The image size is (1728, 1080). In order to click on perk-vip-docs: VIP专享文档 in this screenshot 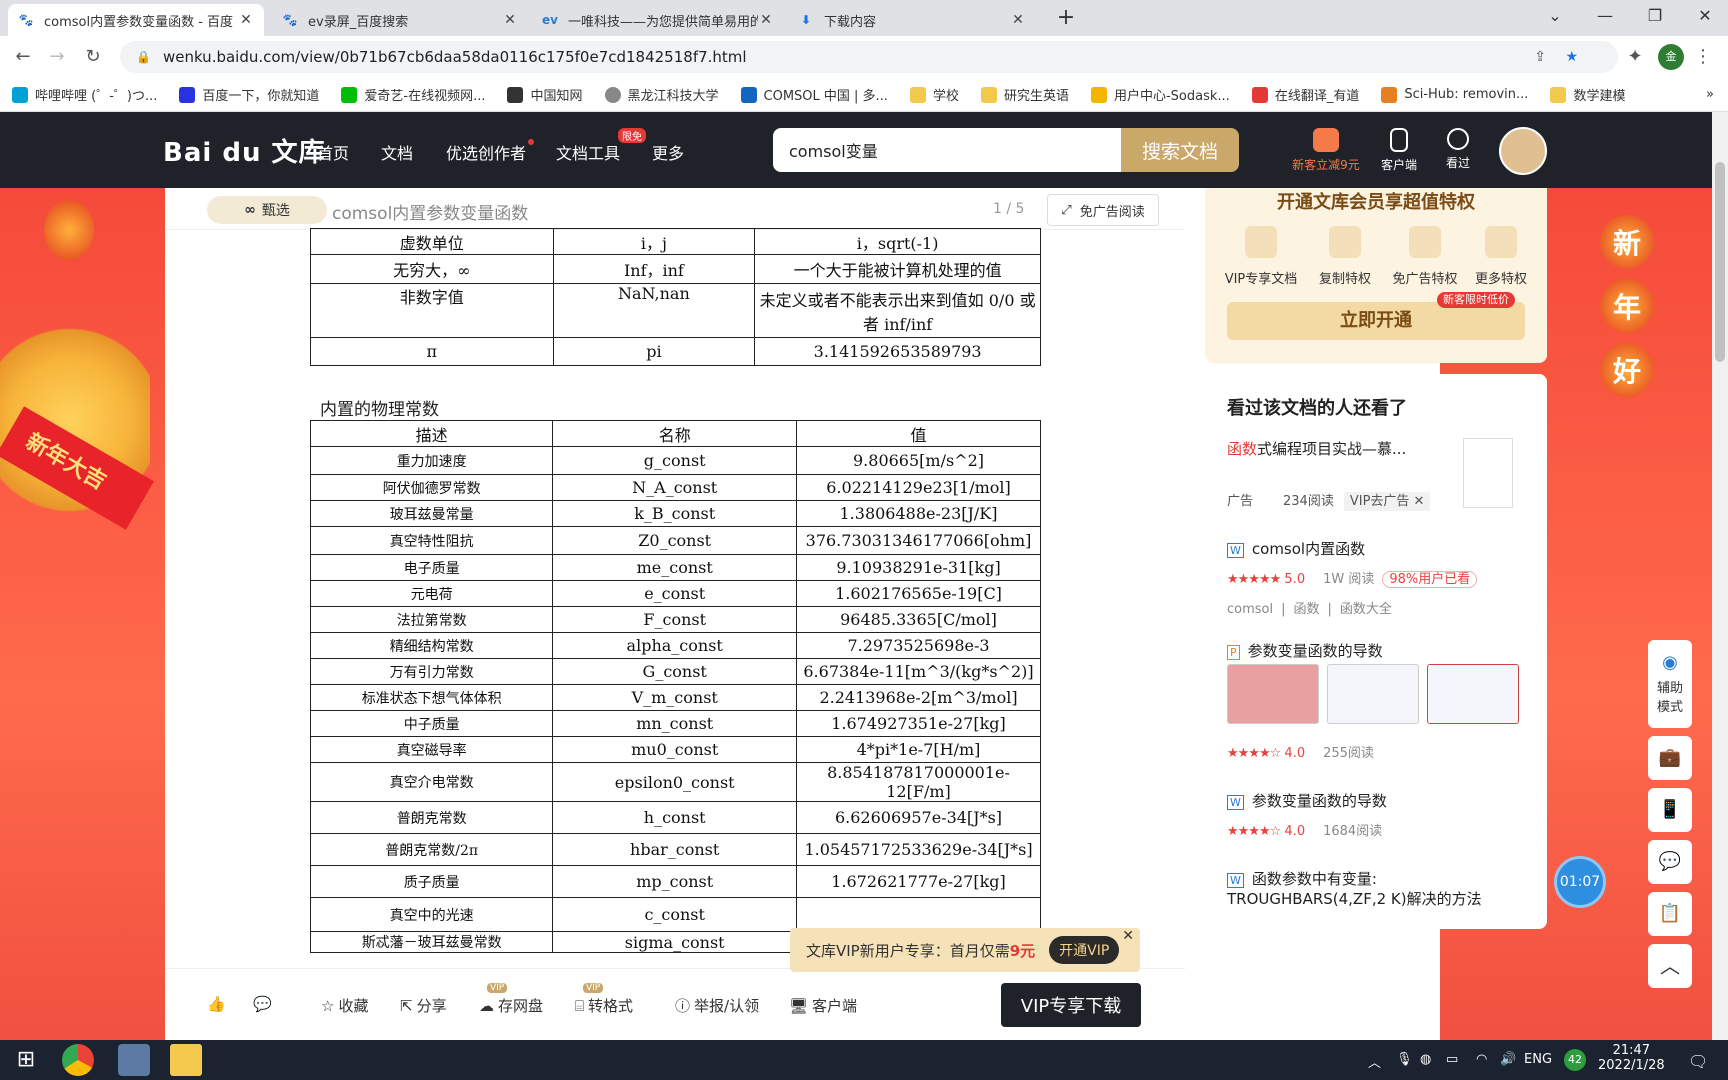, I will do `click(1261, 256)`.